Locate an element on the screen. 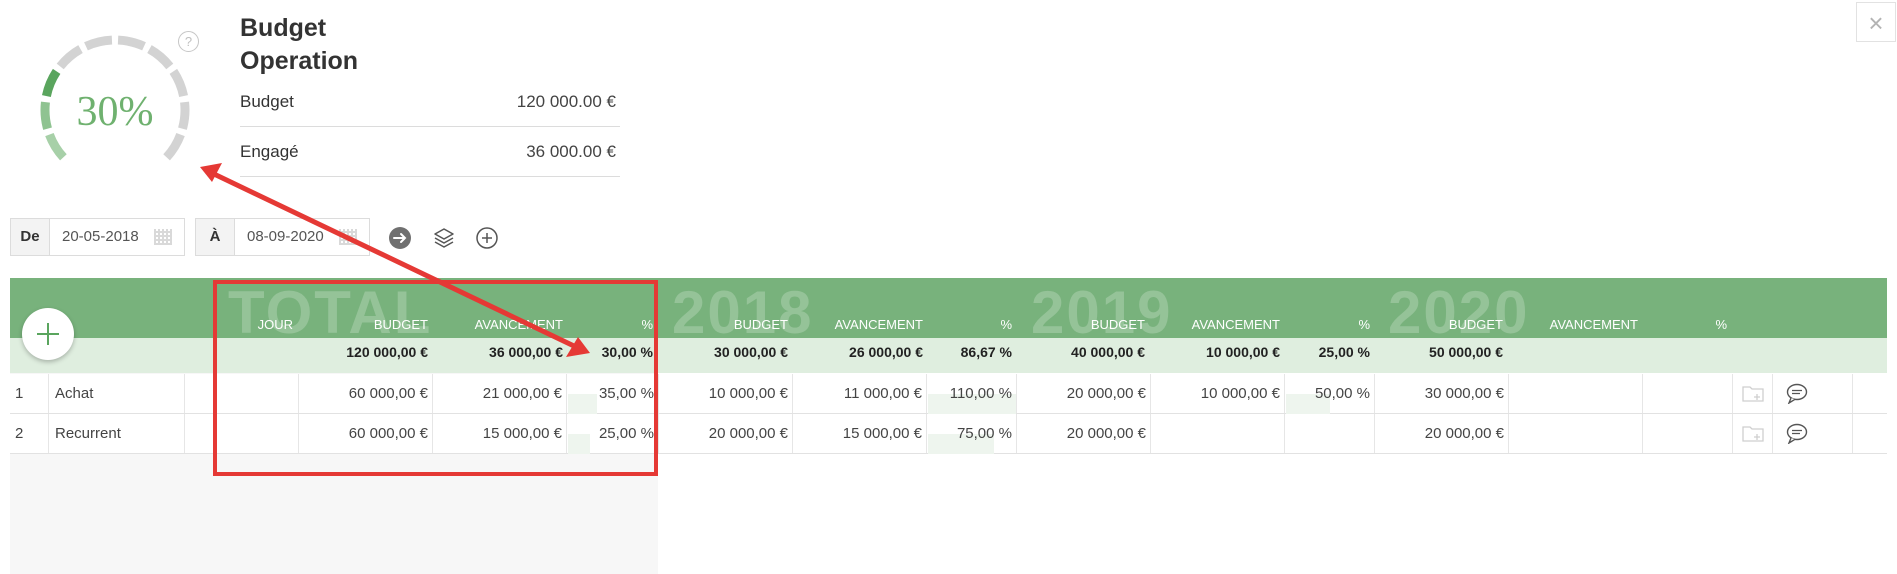  total-2020-budget: 50 000,00 € is located at coordinates (1466, 352).